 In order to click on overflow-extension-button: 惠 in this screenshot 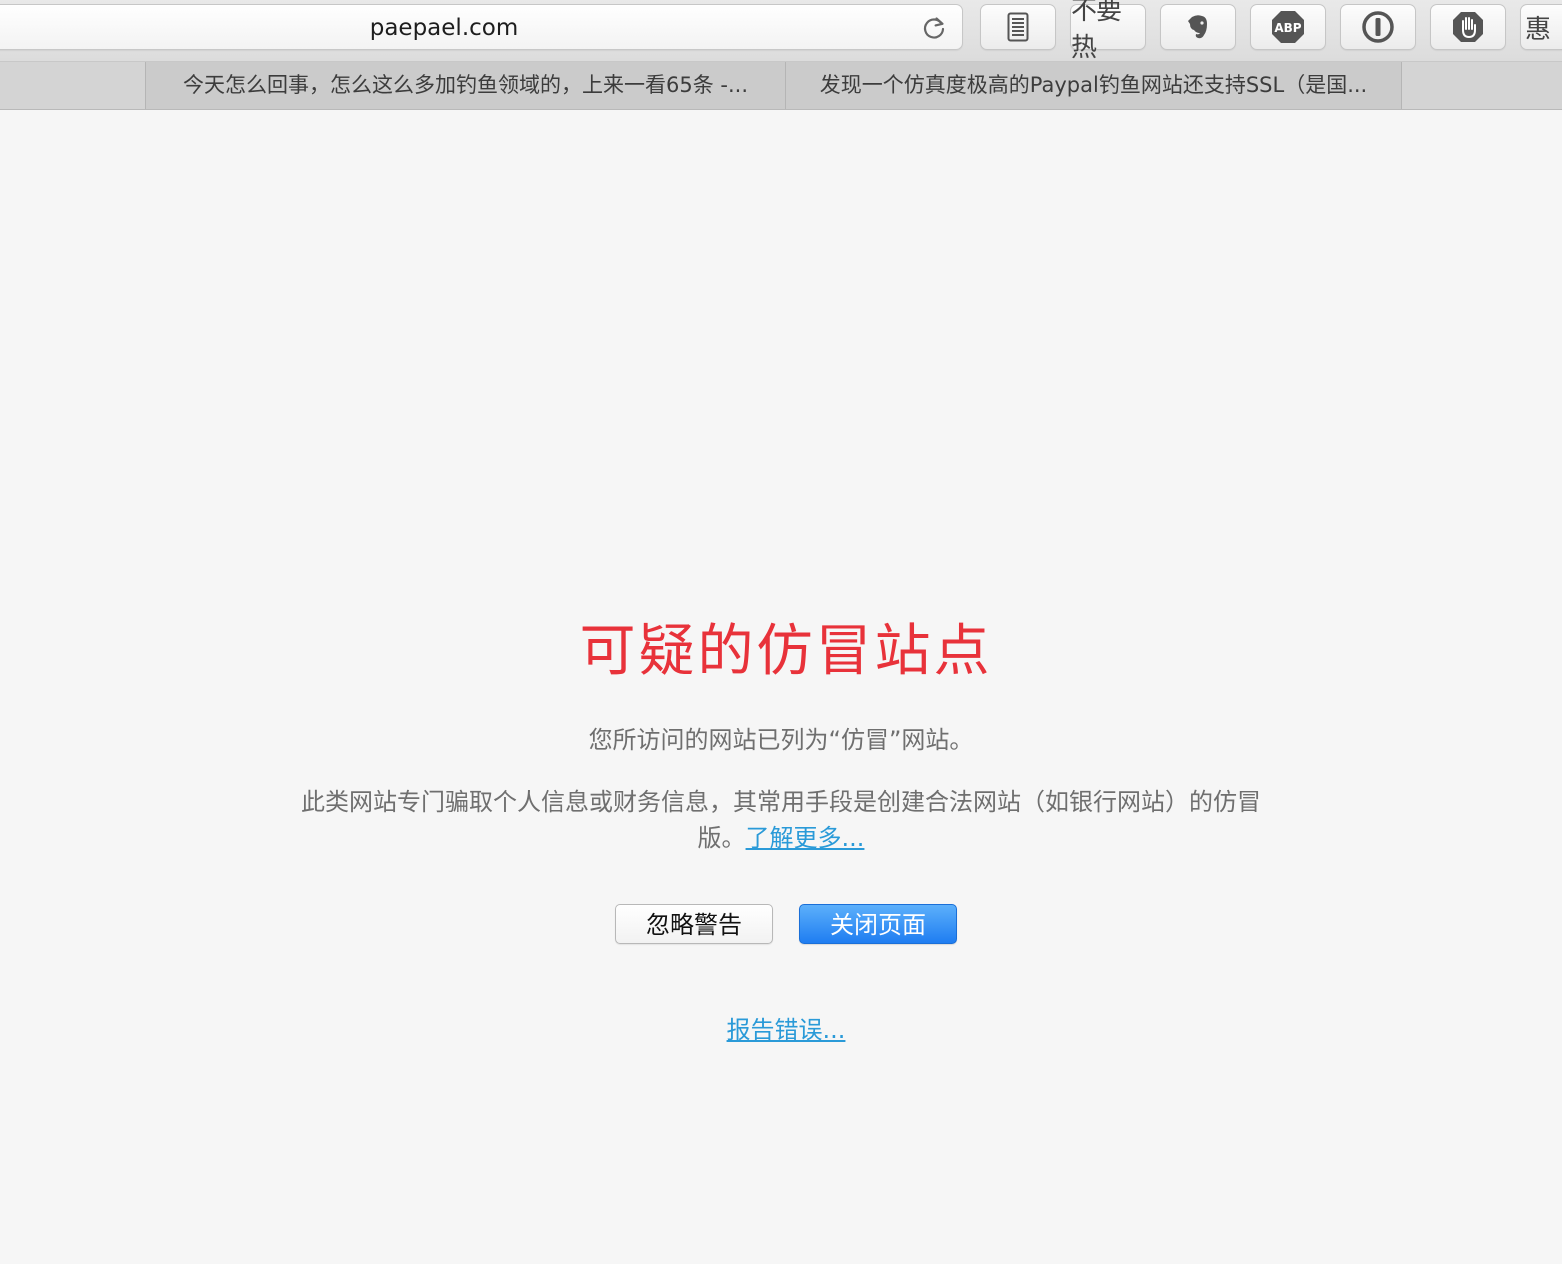, I will do `click(1541, 27)`.